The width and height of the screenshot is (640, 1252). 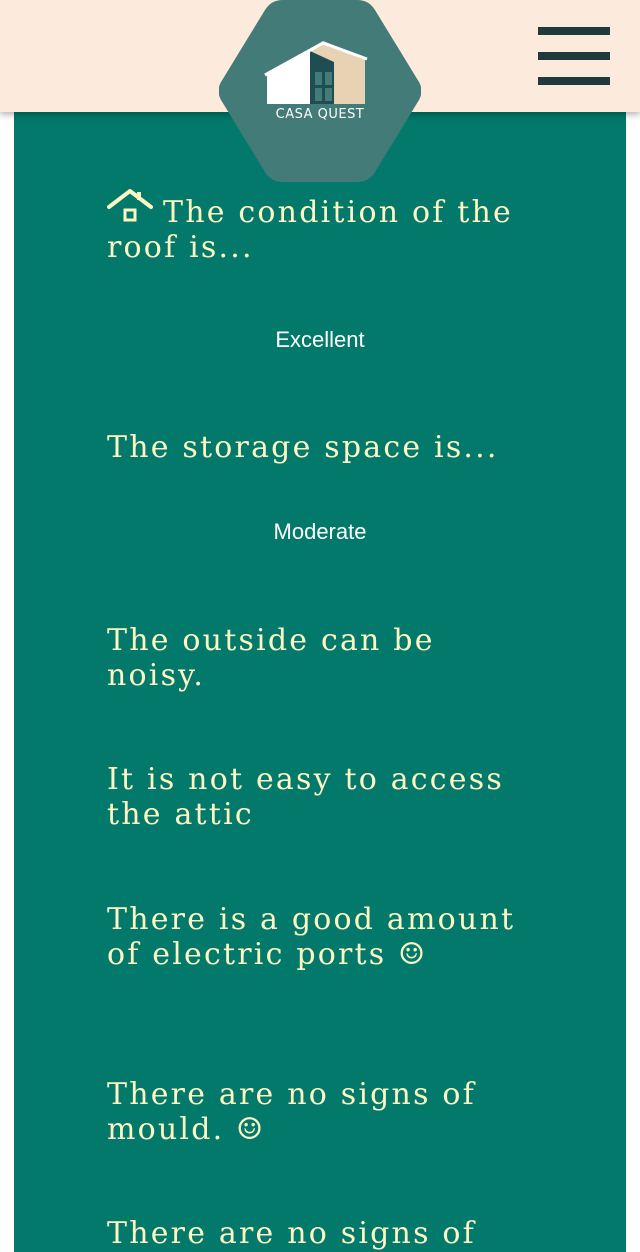 I want to click on menu-bar-middle, so click(x=574, y=56).